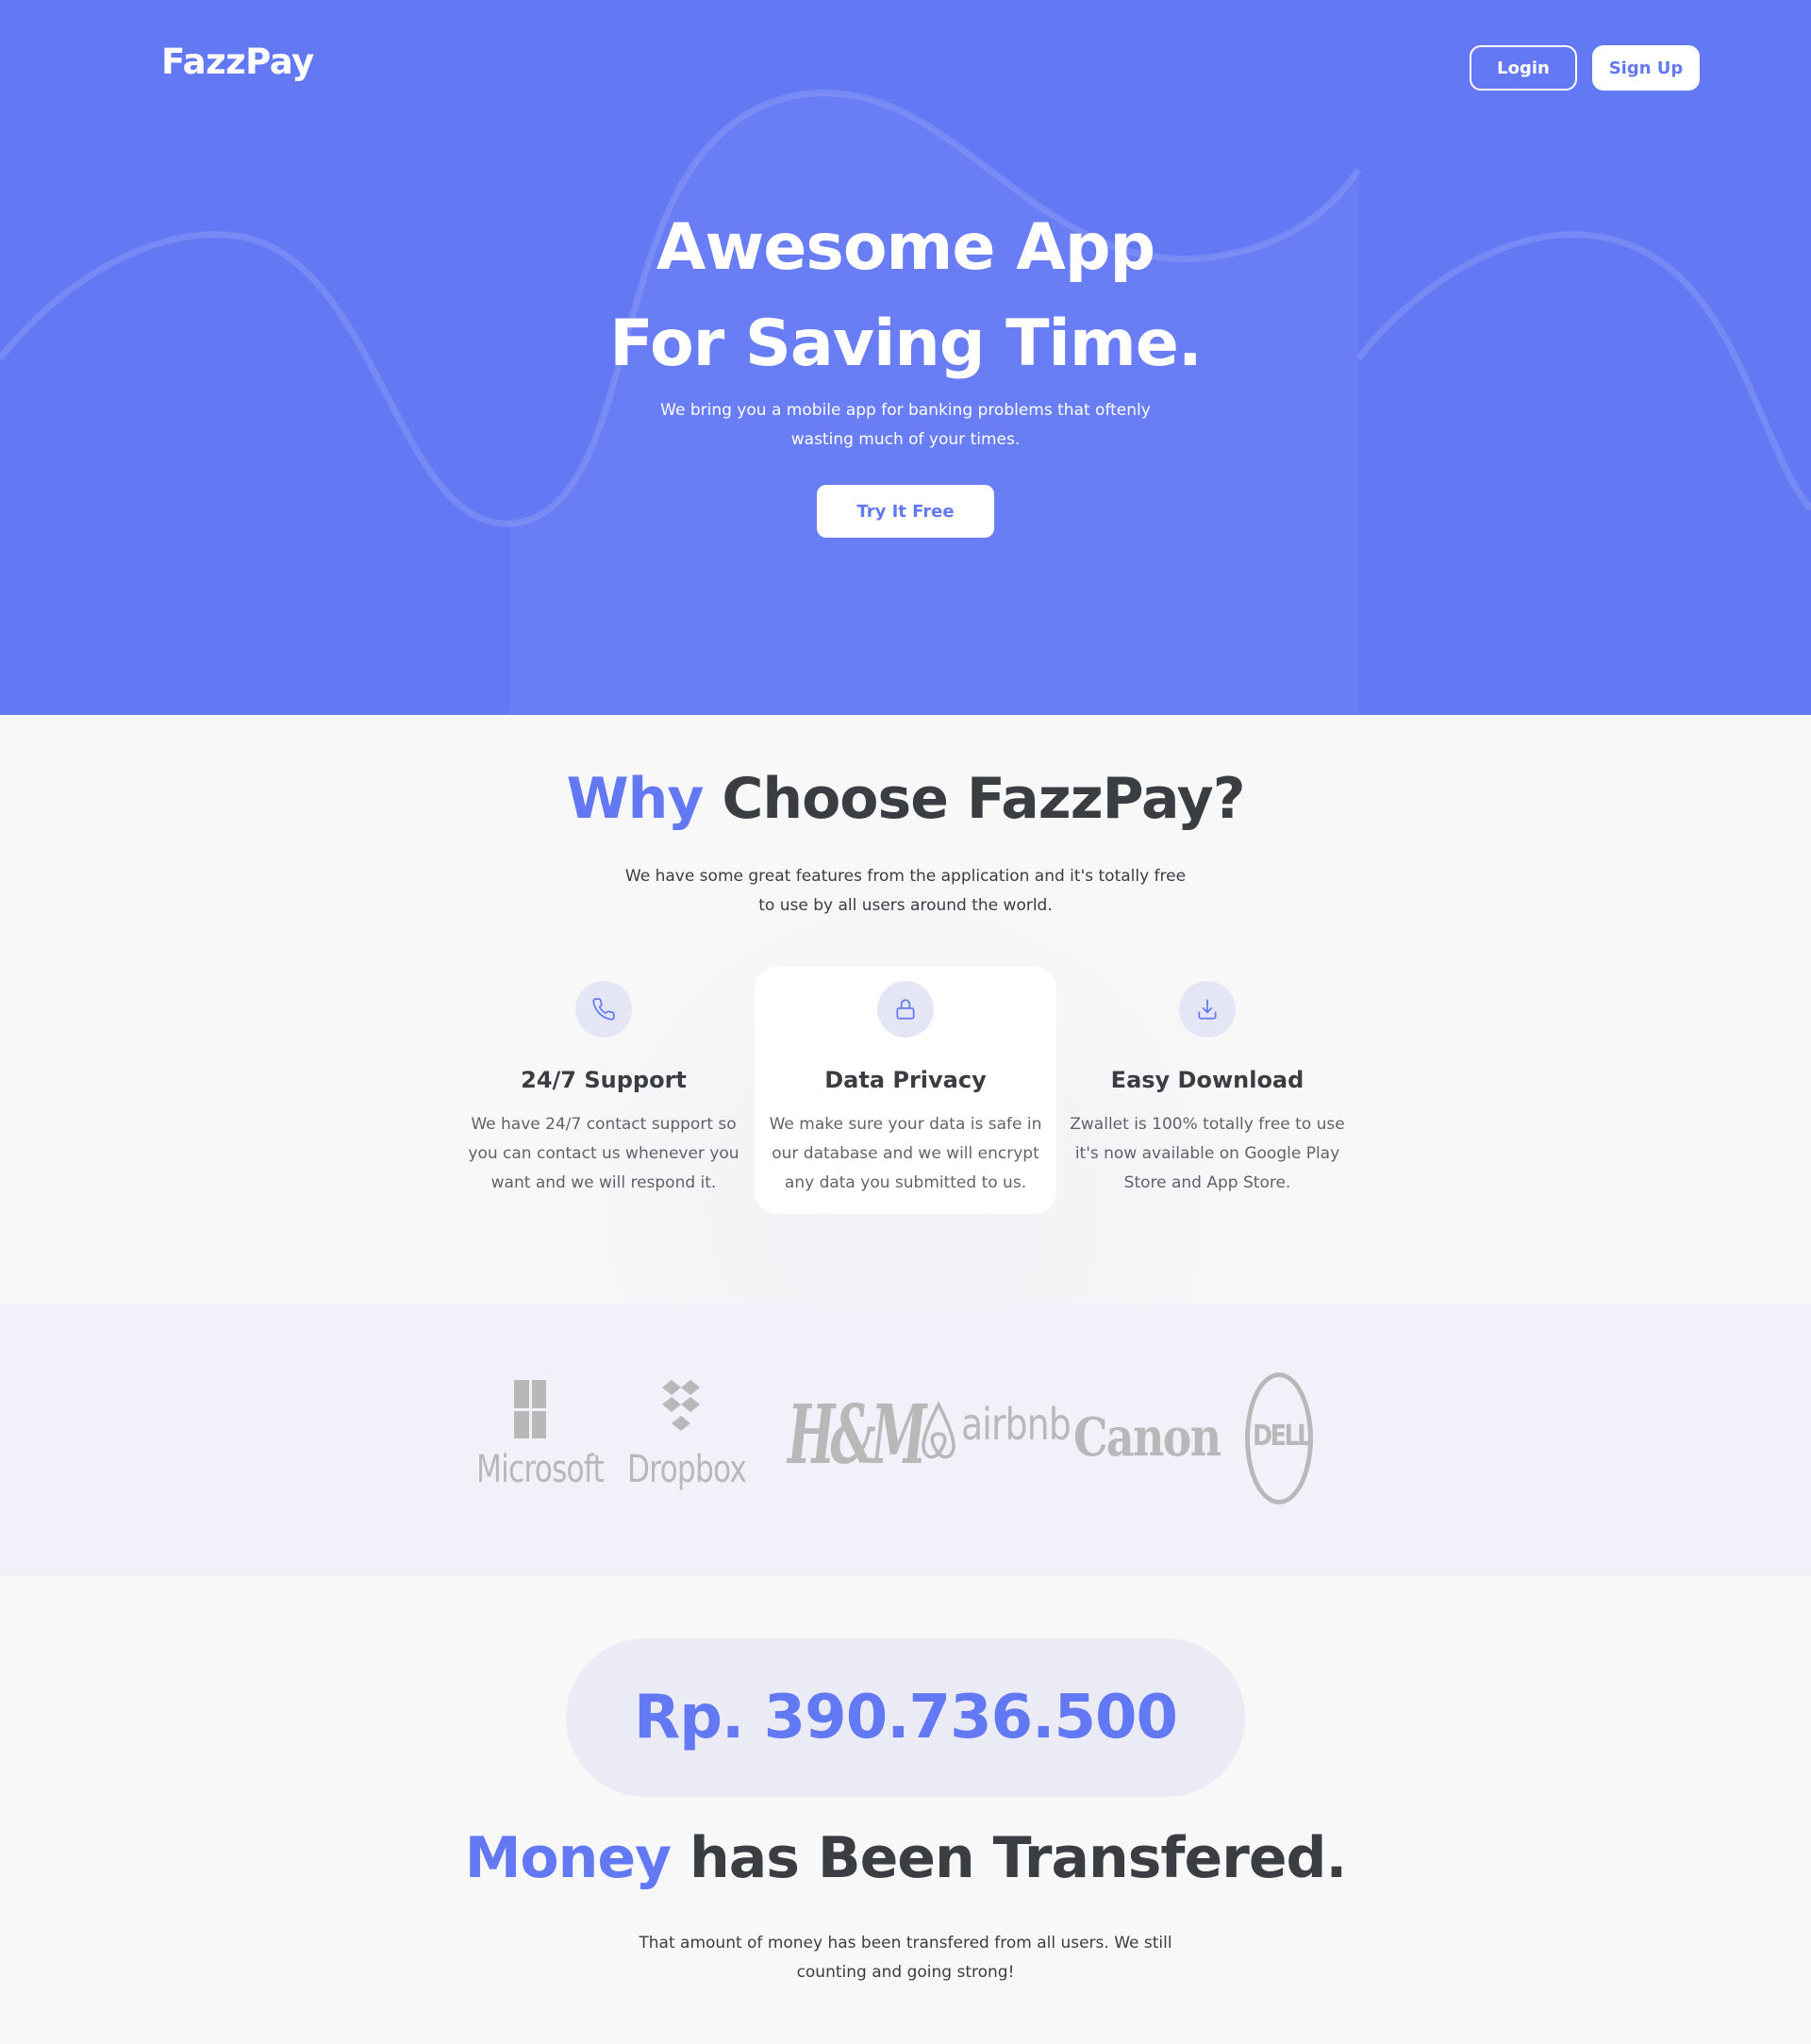 The image size is (1811, 2044). Describe the element at coordinates (938, 1430) in the screenshot. I see `airbnb-icon` at that location.